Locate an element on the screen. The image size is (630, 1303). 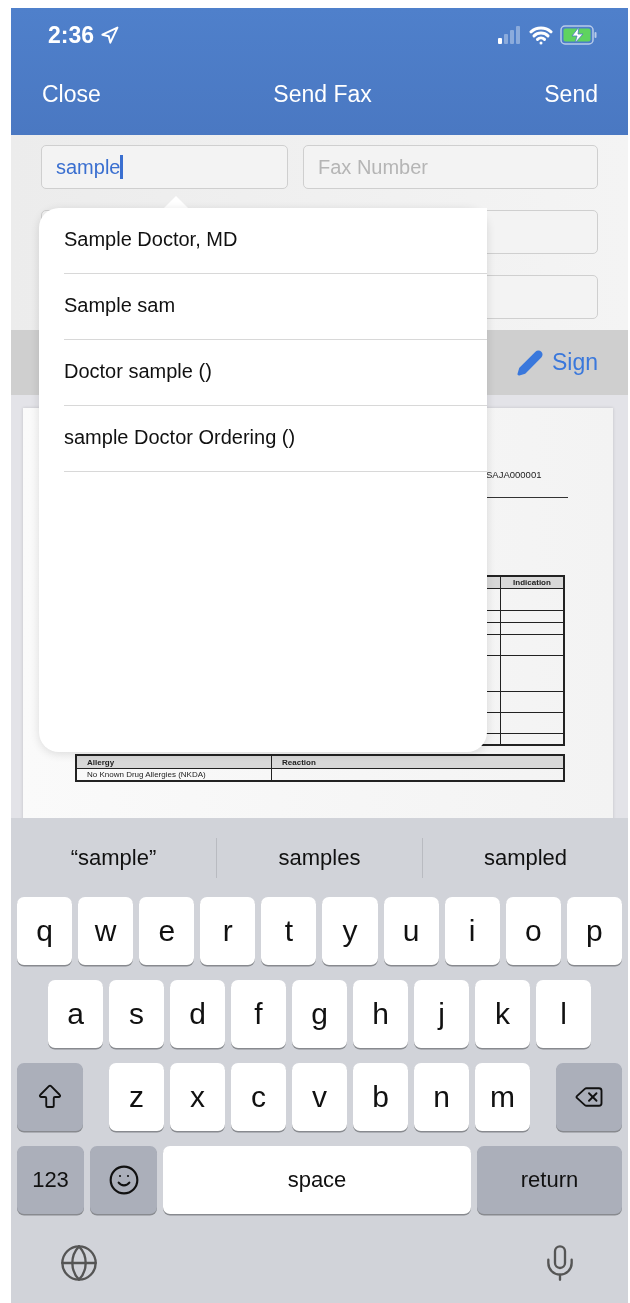
letter-key: g is located at coordinates (319, 1014).